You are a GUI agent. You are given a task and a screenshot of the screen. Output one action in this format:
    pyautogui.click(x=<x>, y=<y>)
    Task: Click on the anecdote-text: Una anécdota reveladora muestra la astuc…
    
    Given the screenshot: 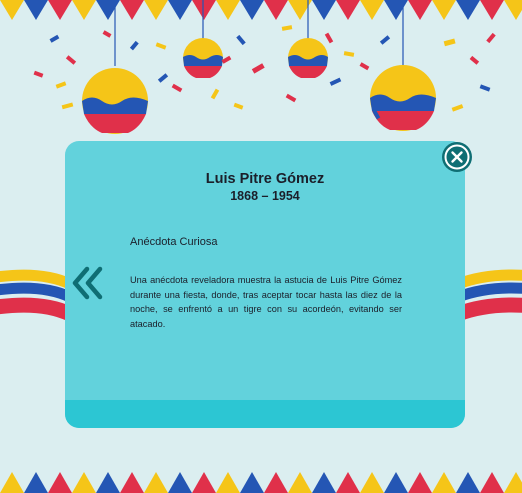 What is the action you would take?
    pyautogui.click(x=266, y=302)
    